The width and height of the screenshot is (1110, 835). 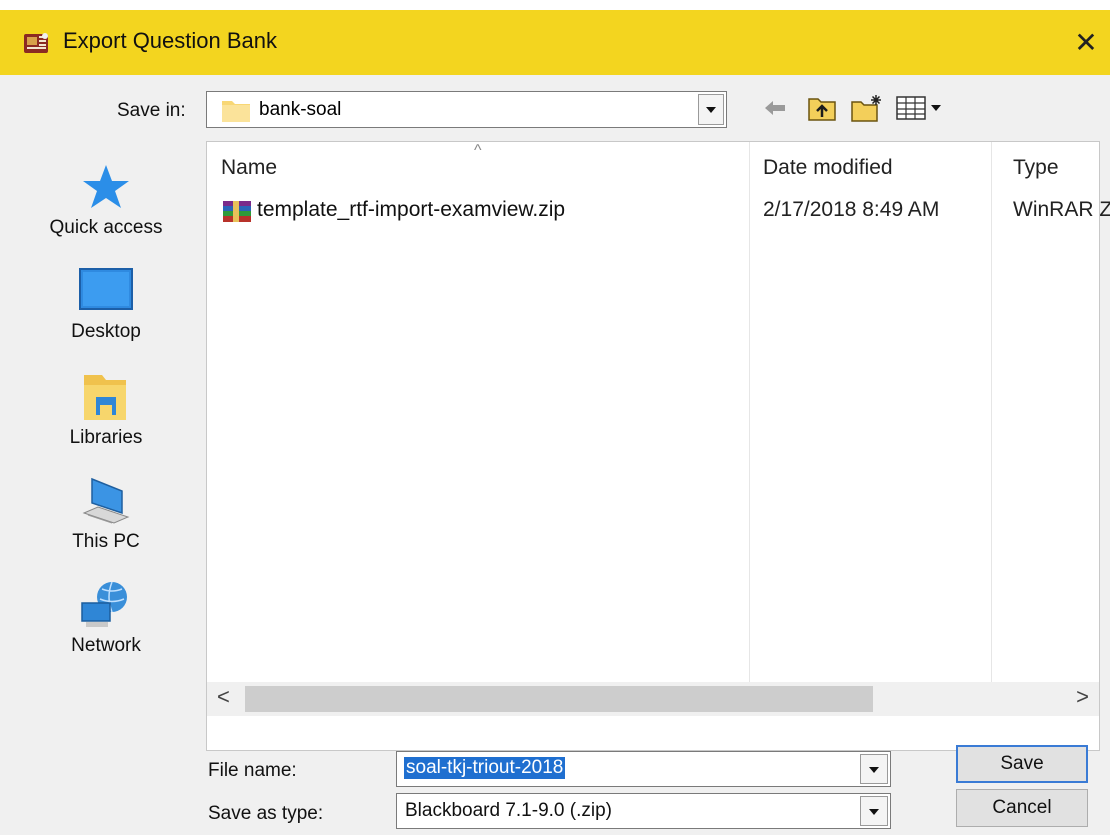 I want to click on file-type: WinRAR Z, so click(x=1061, y=209).